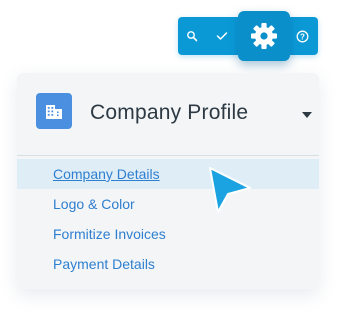  I want to click on card-title: Company Profile, so click(169, 112).